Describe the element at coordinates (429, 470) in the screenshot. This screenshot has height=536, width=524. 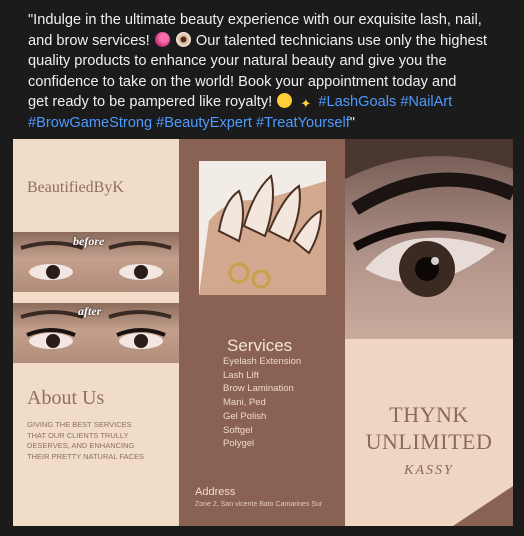
I see `signature: KASSY` at that location.